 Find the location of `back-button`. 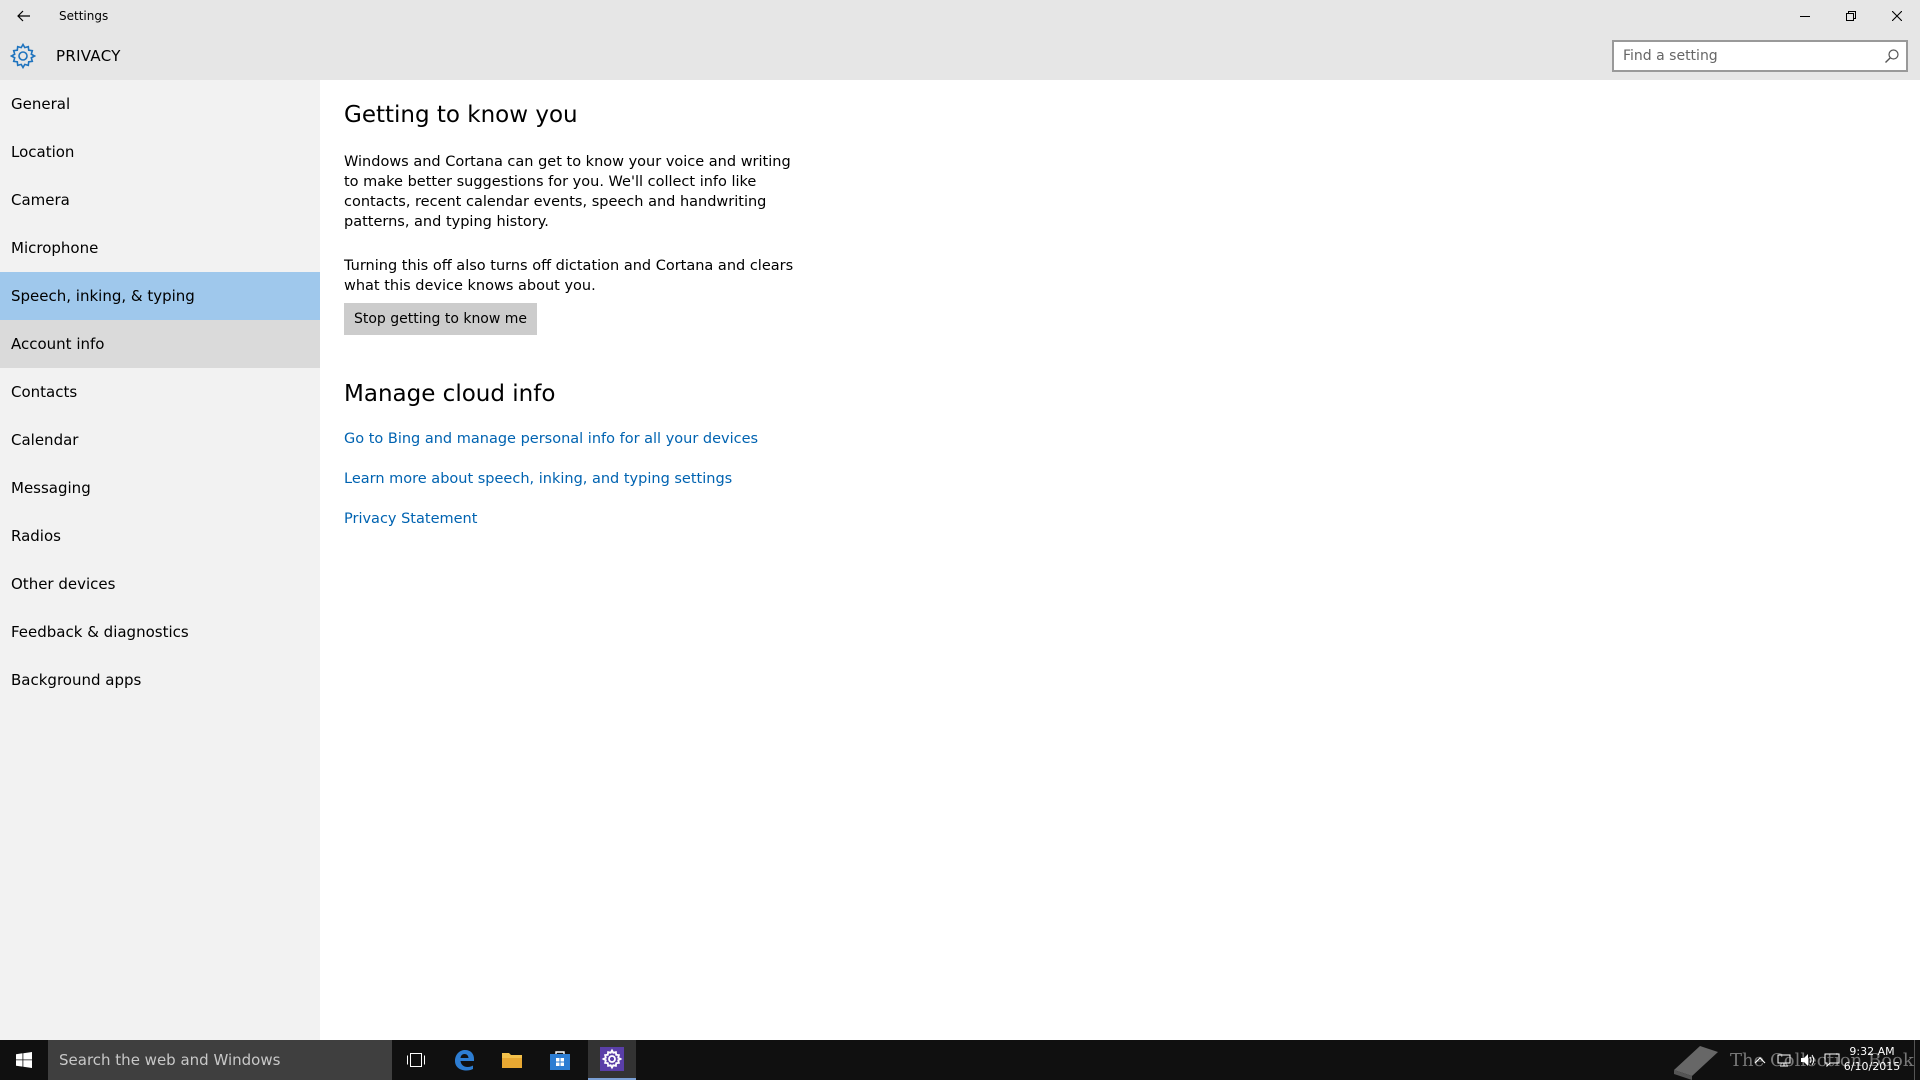

back-button is located at coordinates (24, 16).